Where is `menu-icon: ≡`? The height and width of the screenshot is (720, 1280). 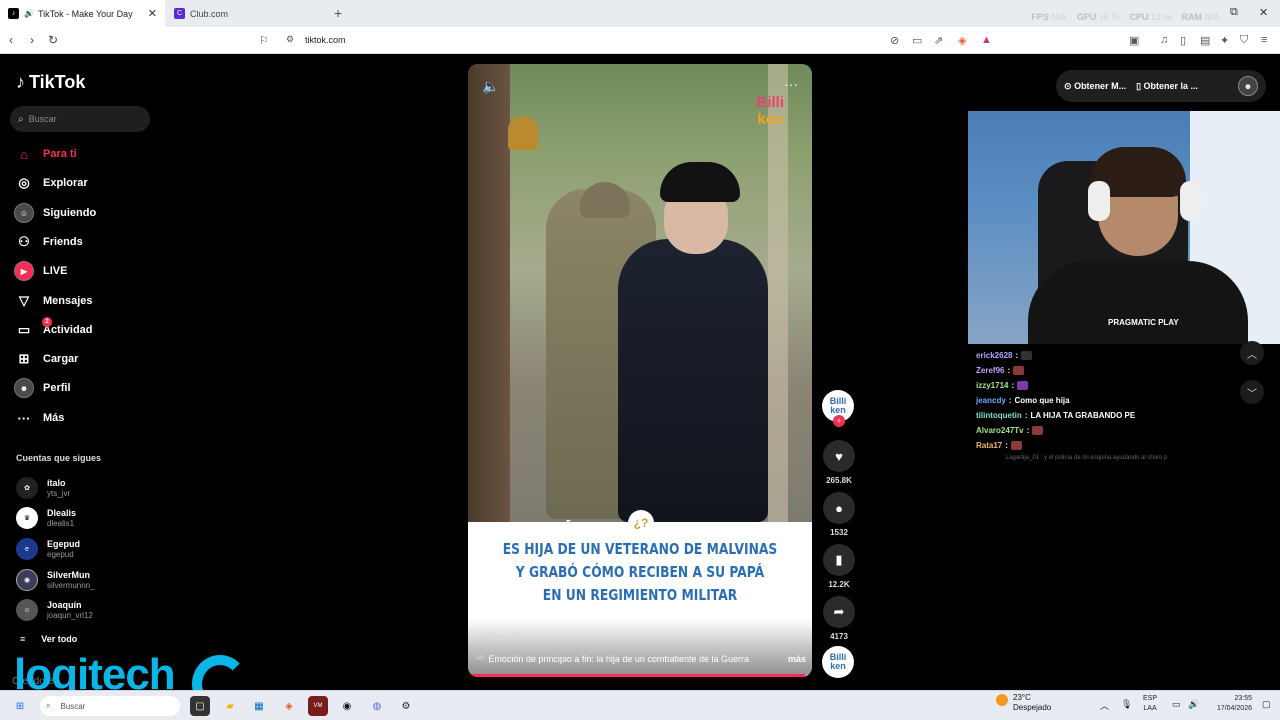
menu-icon: ≡ is located at coordinates (1264, 40).